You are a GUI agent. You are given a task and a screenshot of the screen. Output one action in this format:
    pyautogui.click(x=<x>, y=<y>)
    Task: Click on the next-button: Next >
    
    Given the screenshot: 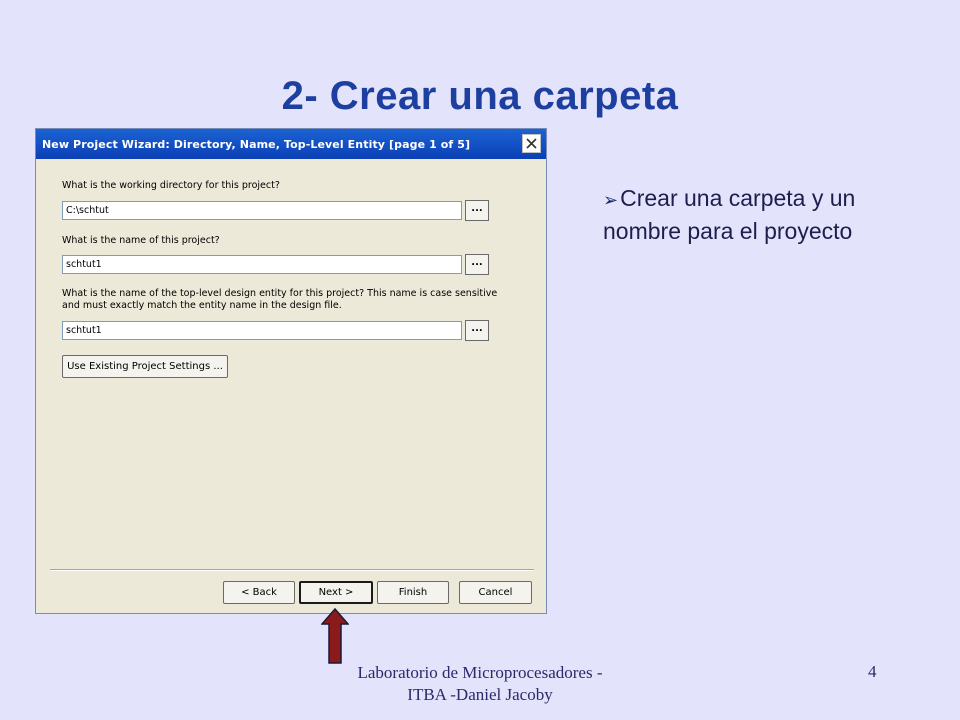 What is the action you would take?
    pyautogui.click(x=336, y=592)
    